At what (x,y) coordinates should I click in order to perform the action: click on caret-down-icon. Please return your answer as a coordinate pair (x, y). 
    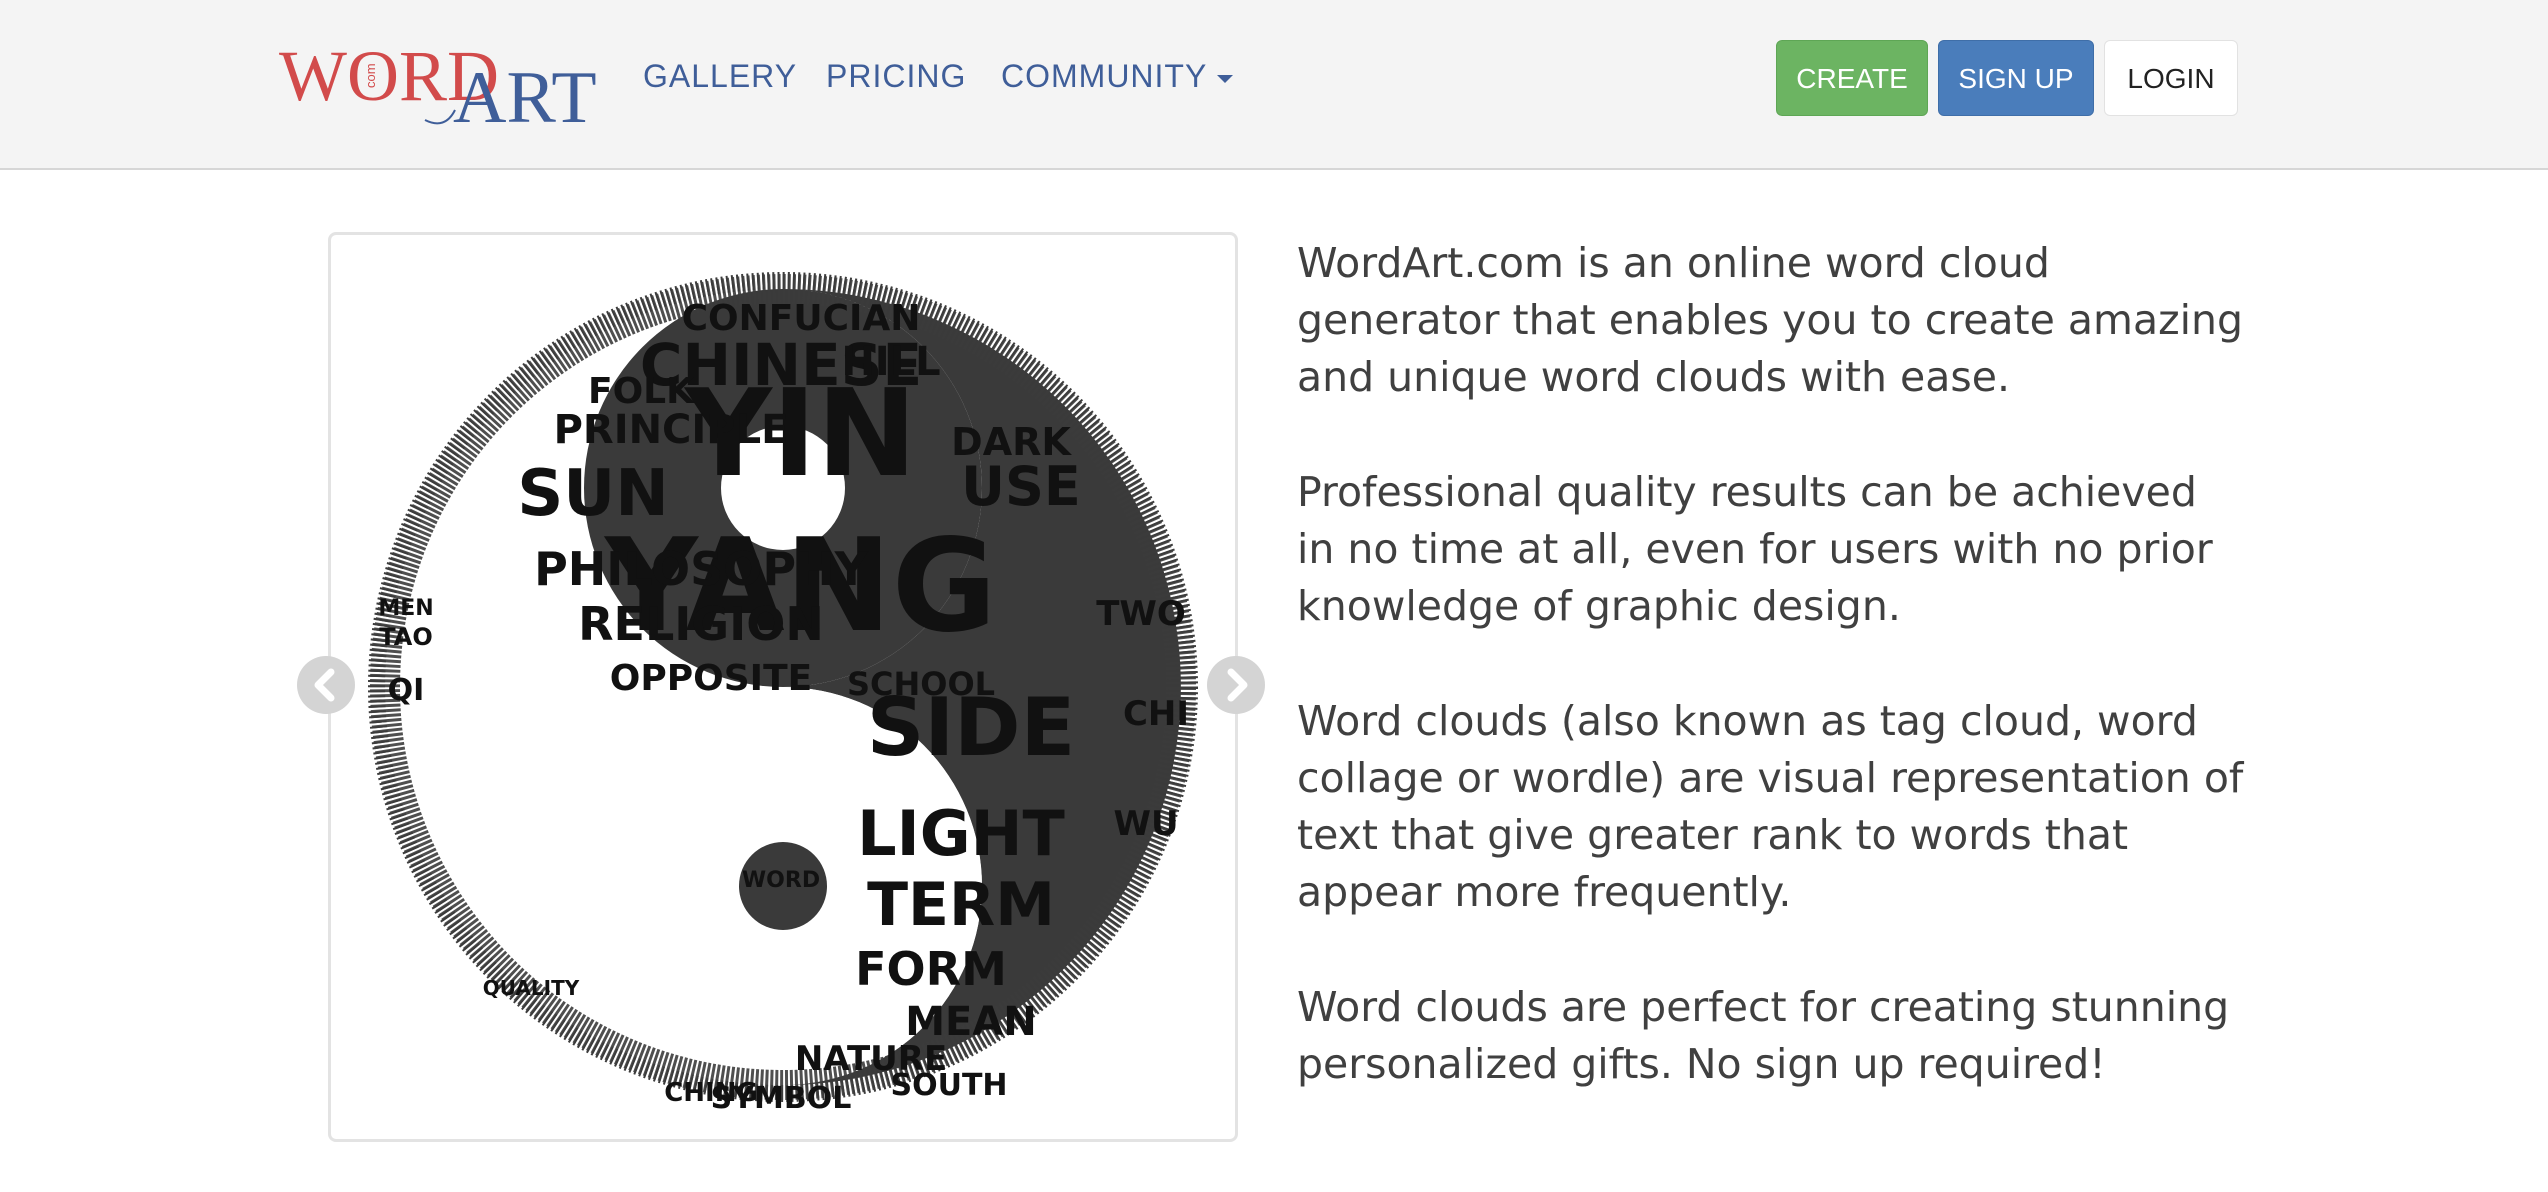
    Looking at the image, I should click on (1225, 78).